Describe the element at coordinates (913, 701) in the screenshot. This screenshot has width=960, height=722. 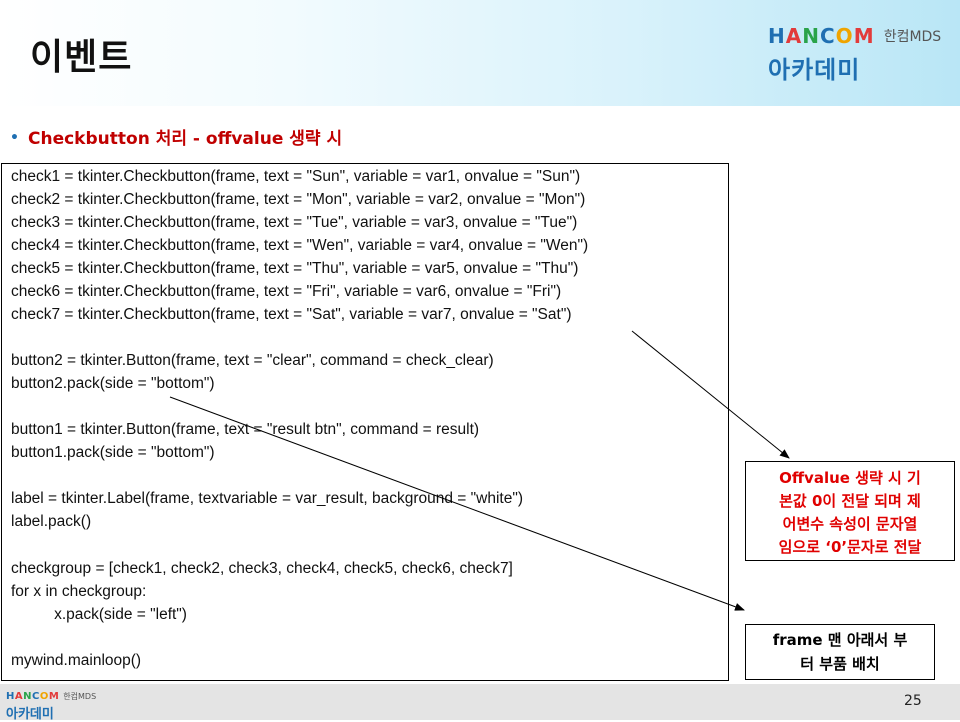
I see `page-number: 25` at that location.